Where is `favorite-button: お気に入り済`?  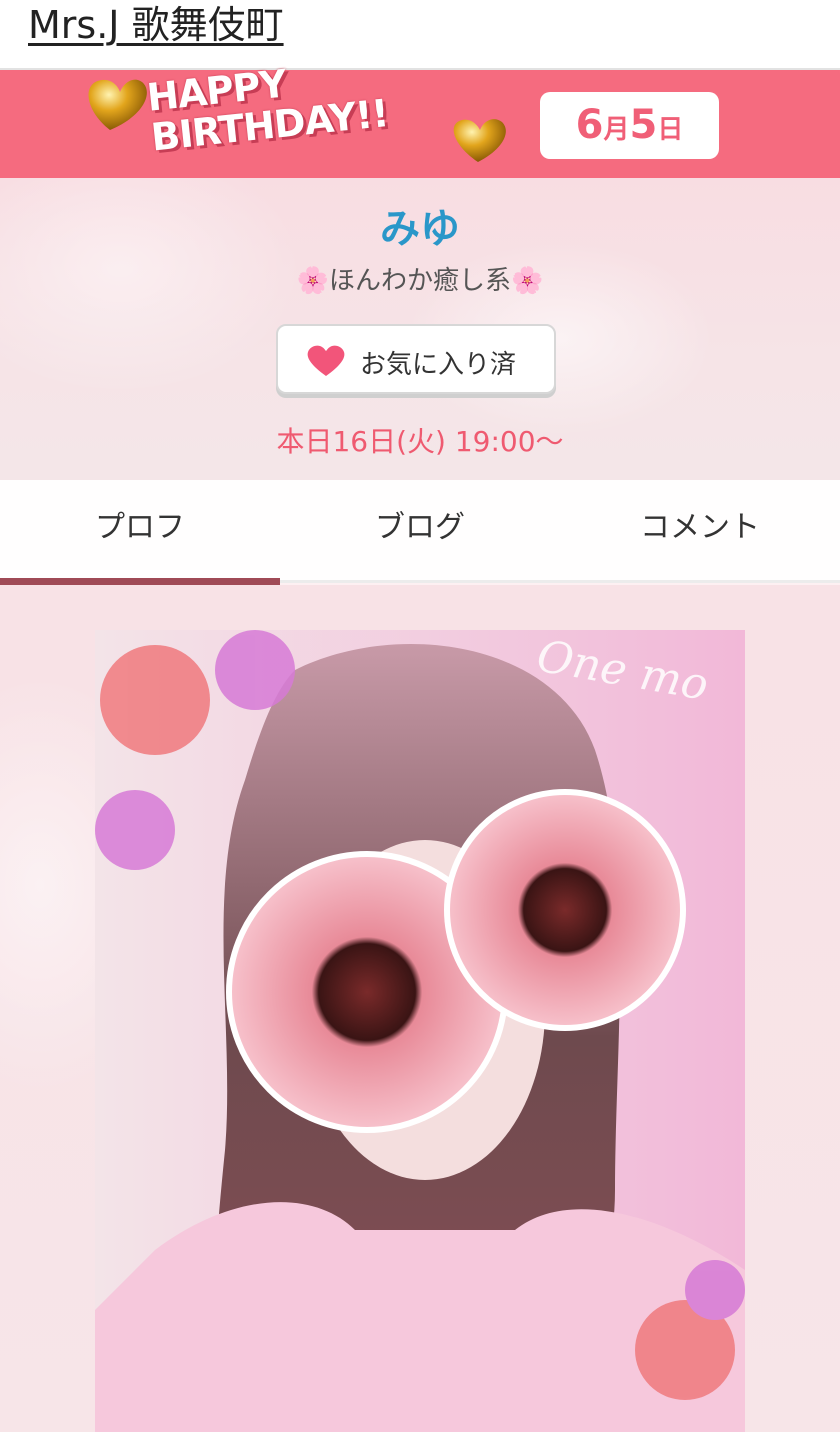 favorite-button: お気に入り済 is located at coordinates (416, 359).